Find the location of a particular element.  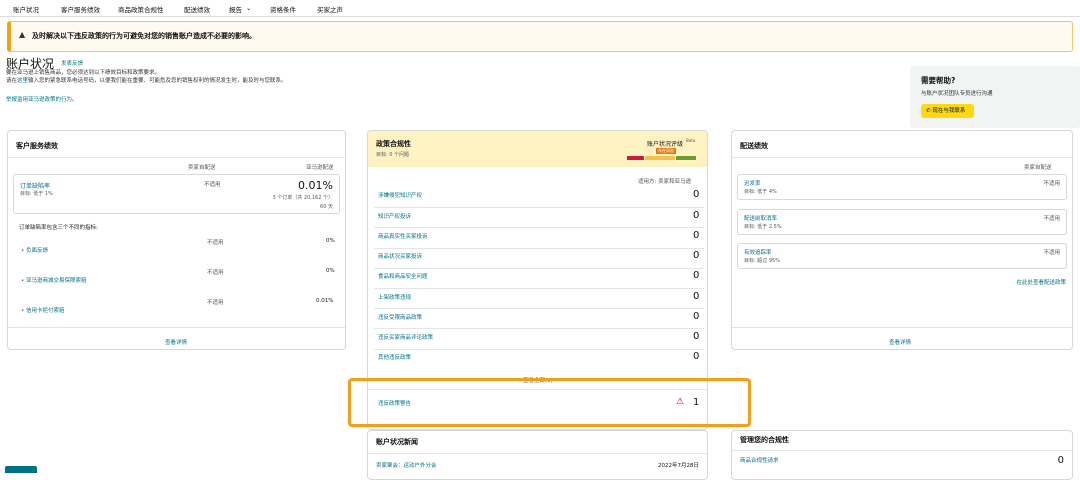

compliance-request-value: 0 is located at coordinates (1060, 460).